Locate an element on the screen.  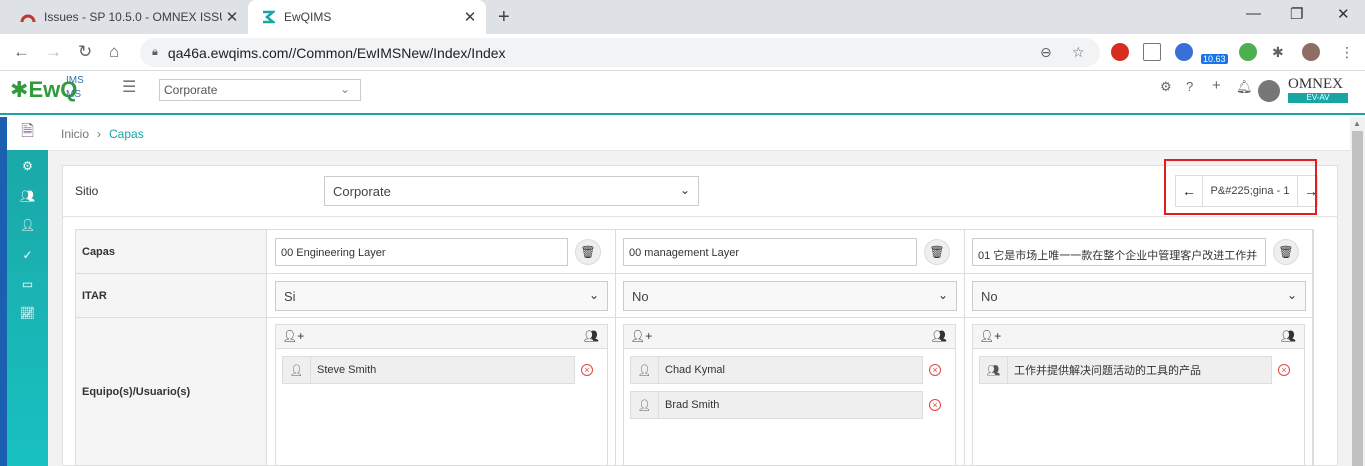
row-label-itar: ITAR is located at coordinates (171, 296).